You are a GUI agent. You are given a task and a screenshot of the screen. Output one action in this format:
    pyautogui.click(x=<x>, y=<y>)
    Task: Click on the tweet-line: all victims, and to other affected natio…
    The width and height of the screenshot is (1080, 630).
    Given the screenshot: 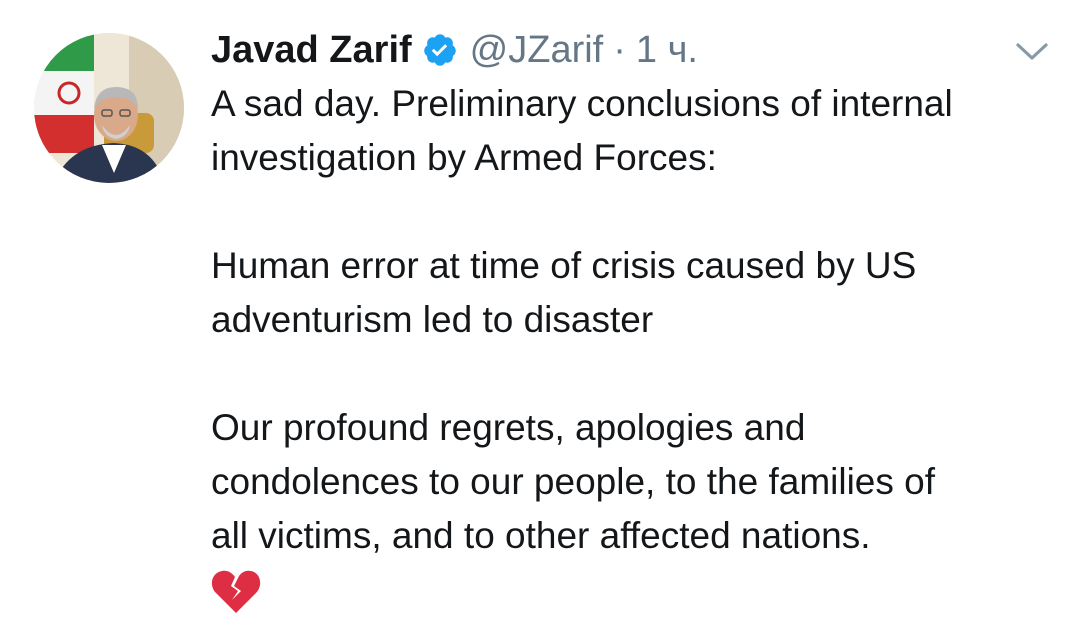 What is the action you would take?
    pyautogui.click(x=541, y=535)
    